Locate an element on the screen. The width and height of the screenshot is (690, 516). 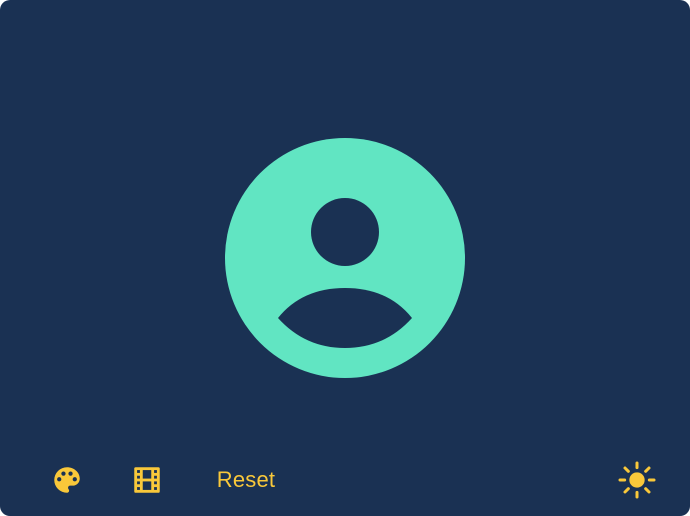
theme-toggle-button is located at coordinates (637, 480).